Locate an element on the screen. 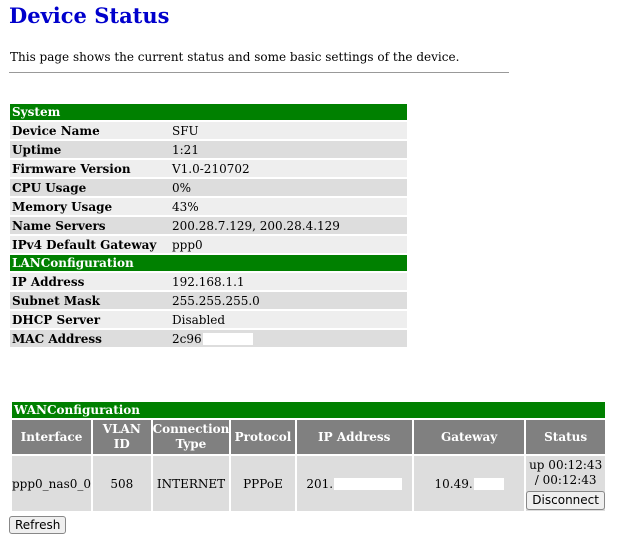  page-title: Device Status is located at coordinates (89, 15).